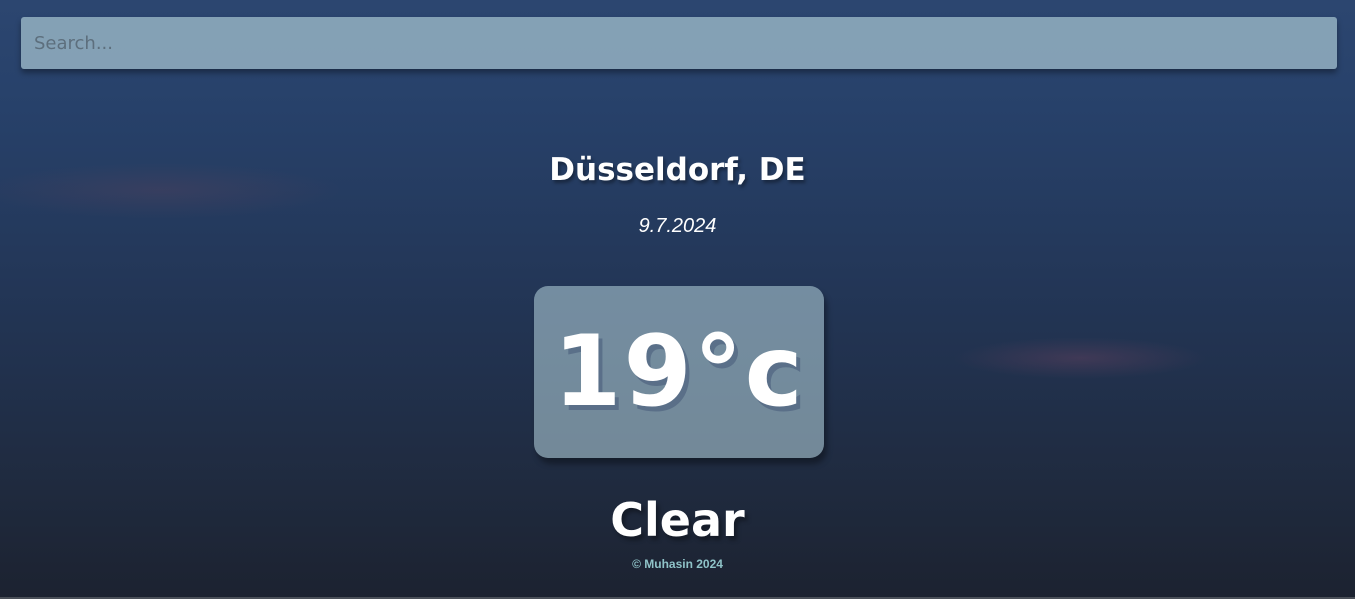 This screenshot has height=599, width=1355. What do you see at coordinates (677, 226) in the screenshot?
I see `date-label: 9.7.2024` at bounding box center [677, 226].